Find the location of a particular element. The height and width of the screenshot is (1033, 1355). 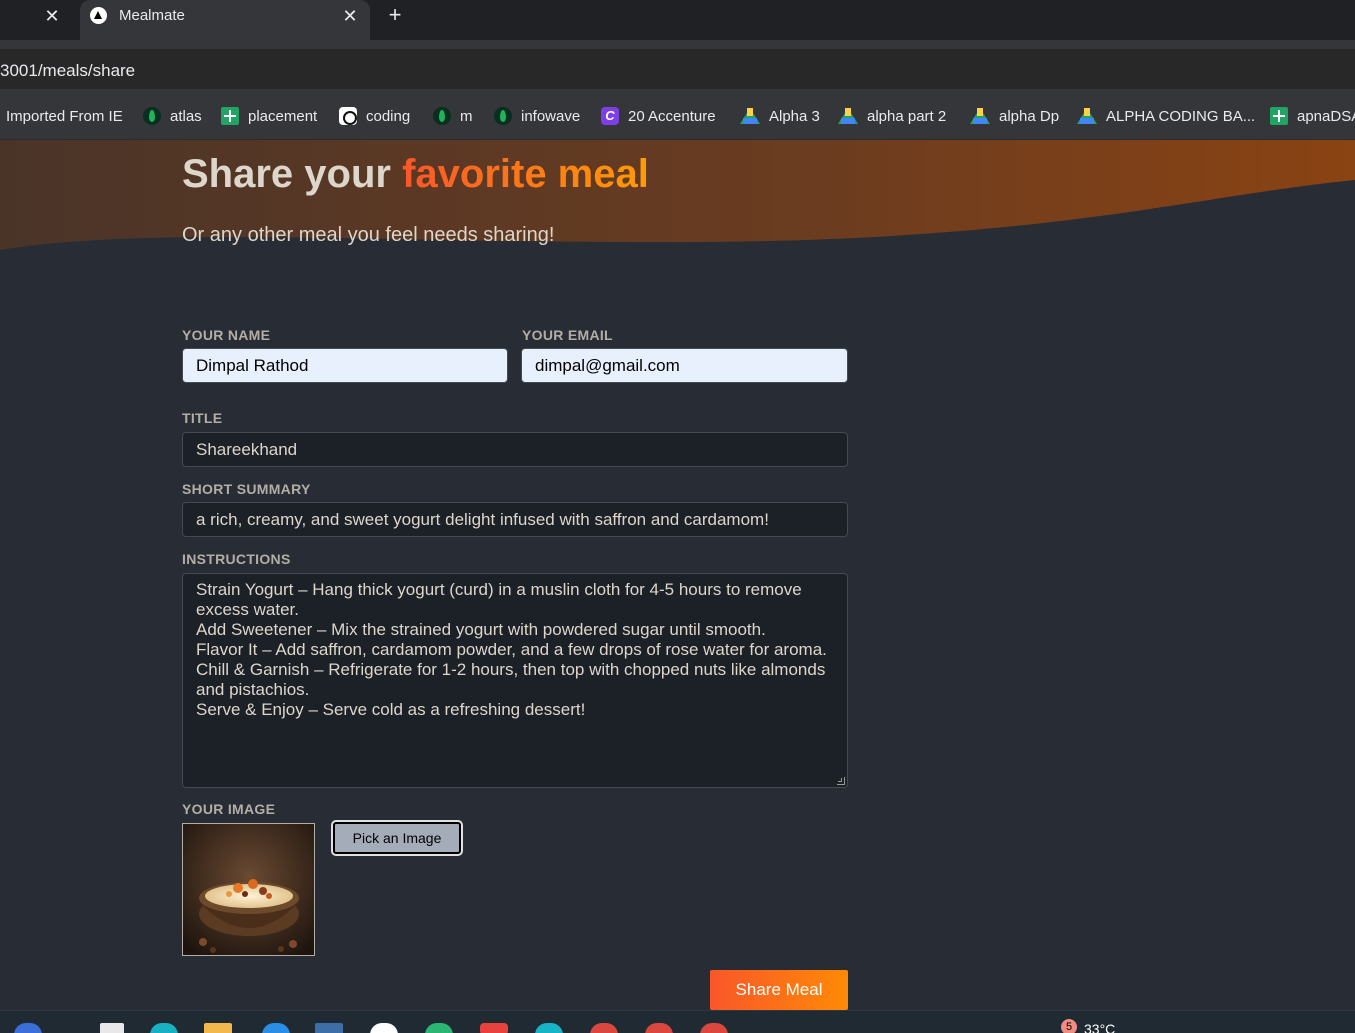

os-taskbar: 5 33°C is located at coordinates (677, 1021).